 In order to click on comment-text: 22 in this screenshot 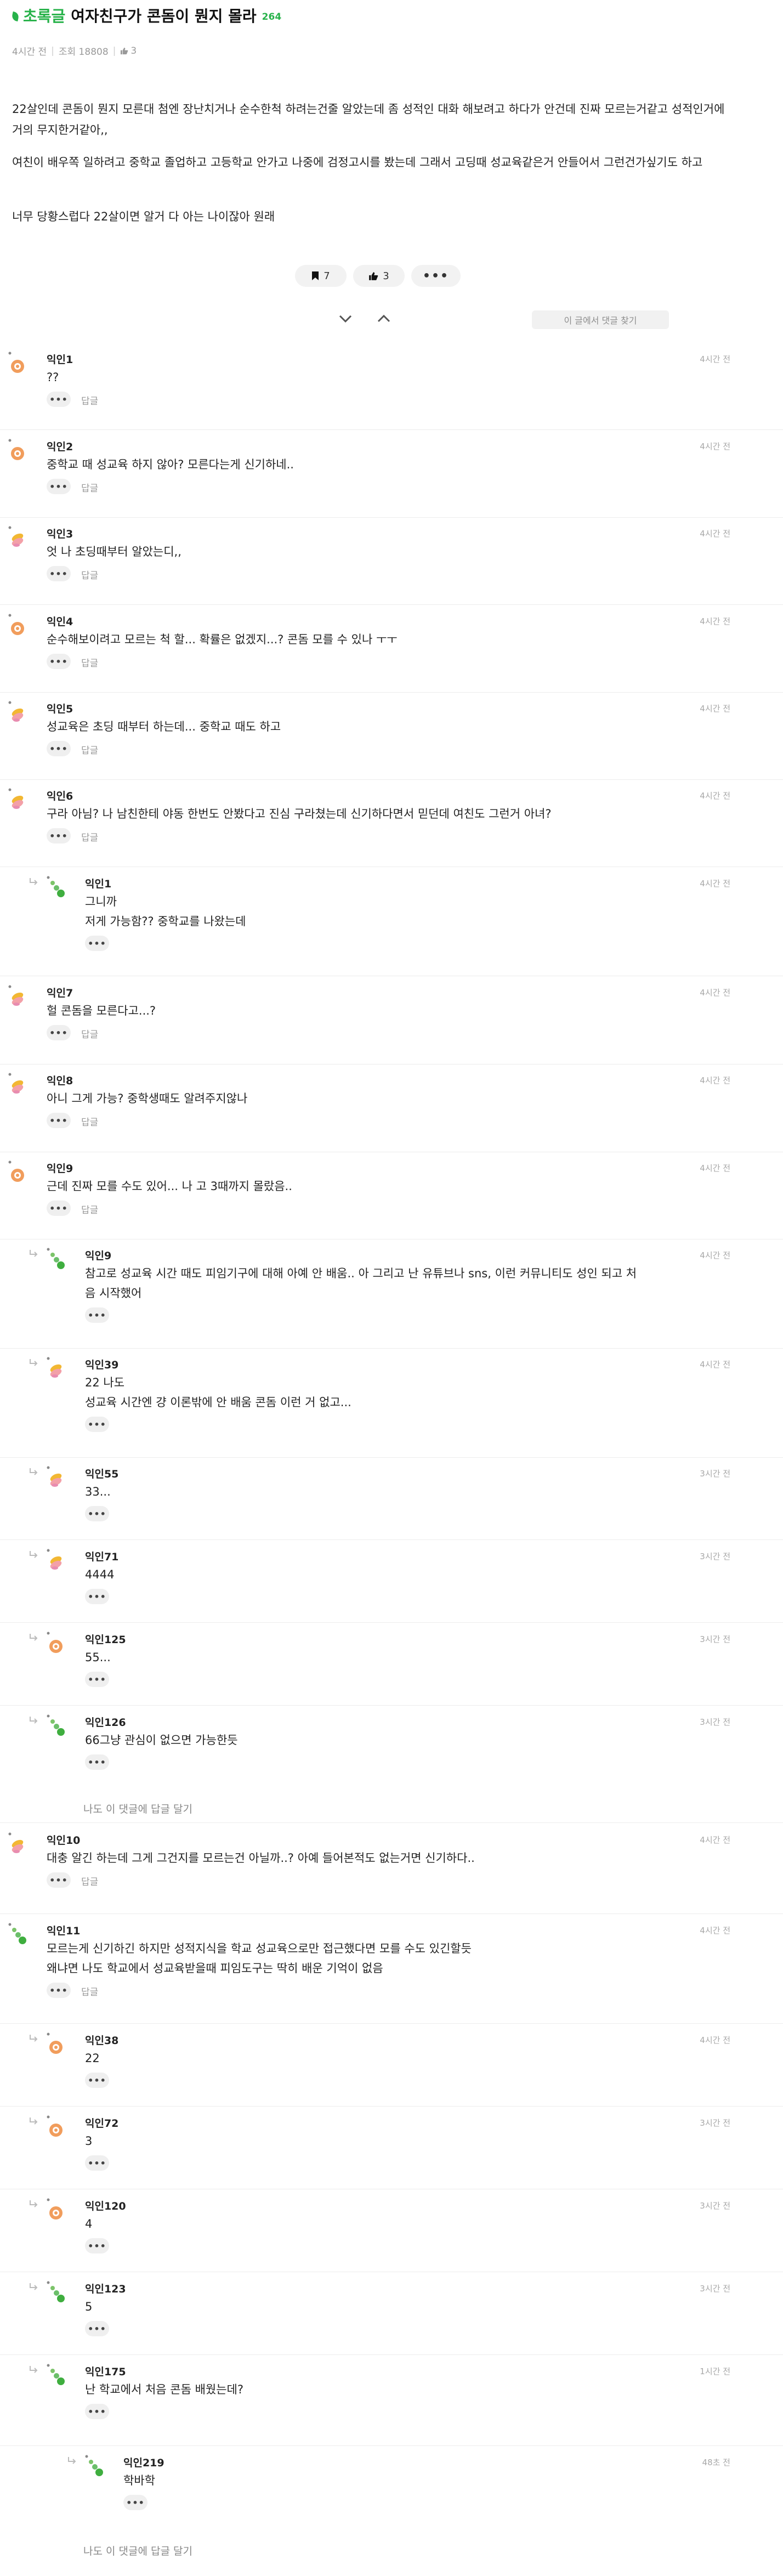, I will do `click(92, 2058)`.